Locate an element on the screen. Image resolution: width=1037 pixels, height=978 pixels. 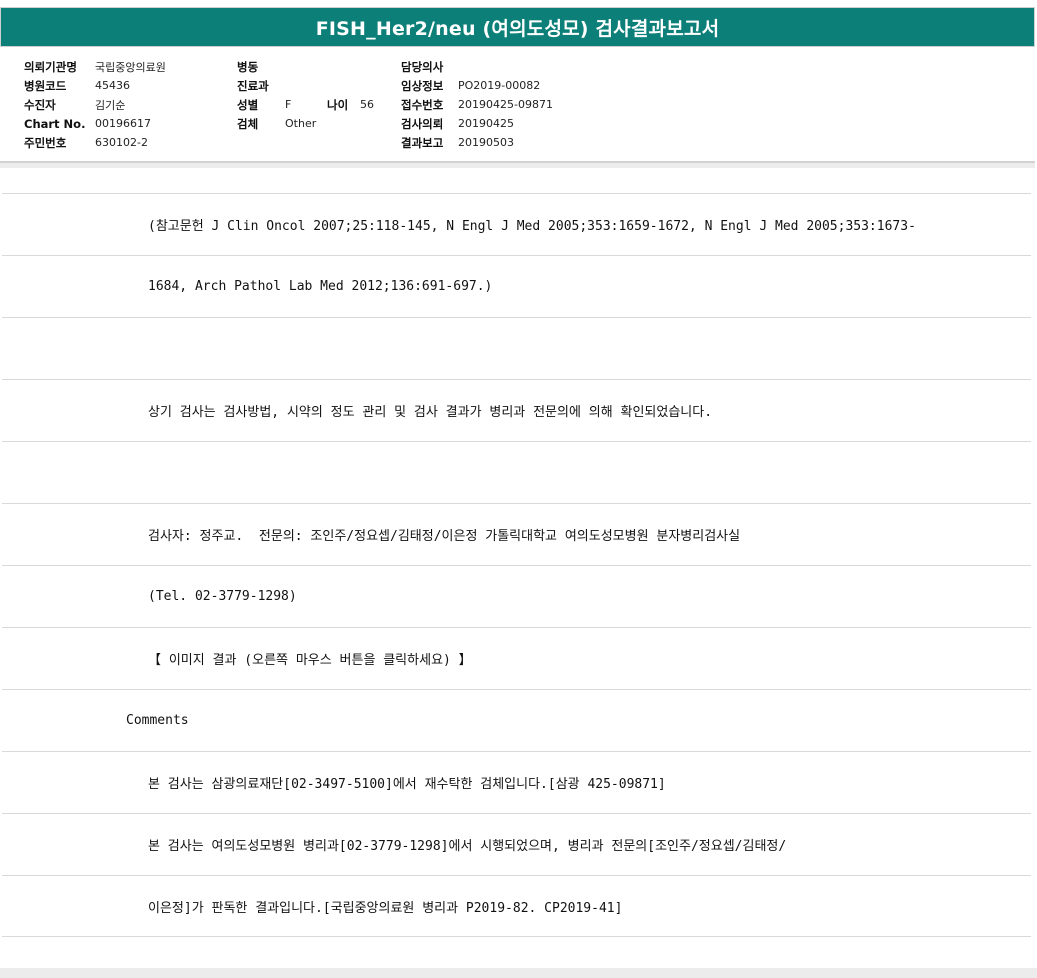
resident-id-label: 주민번호 is located at coordinates (45, 142).